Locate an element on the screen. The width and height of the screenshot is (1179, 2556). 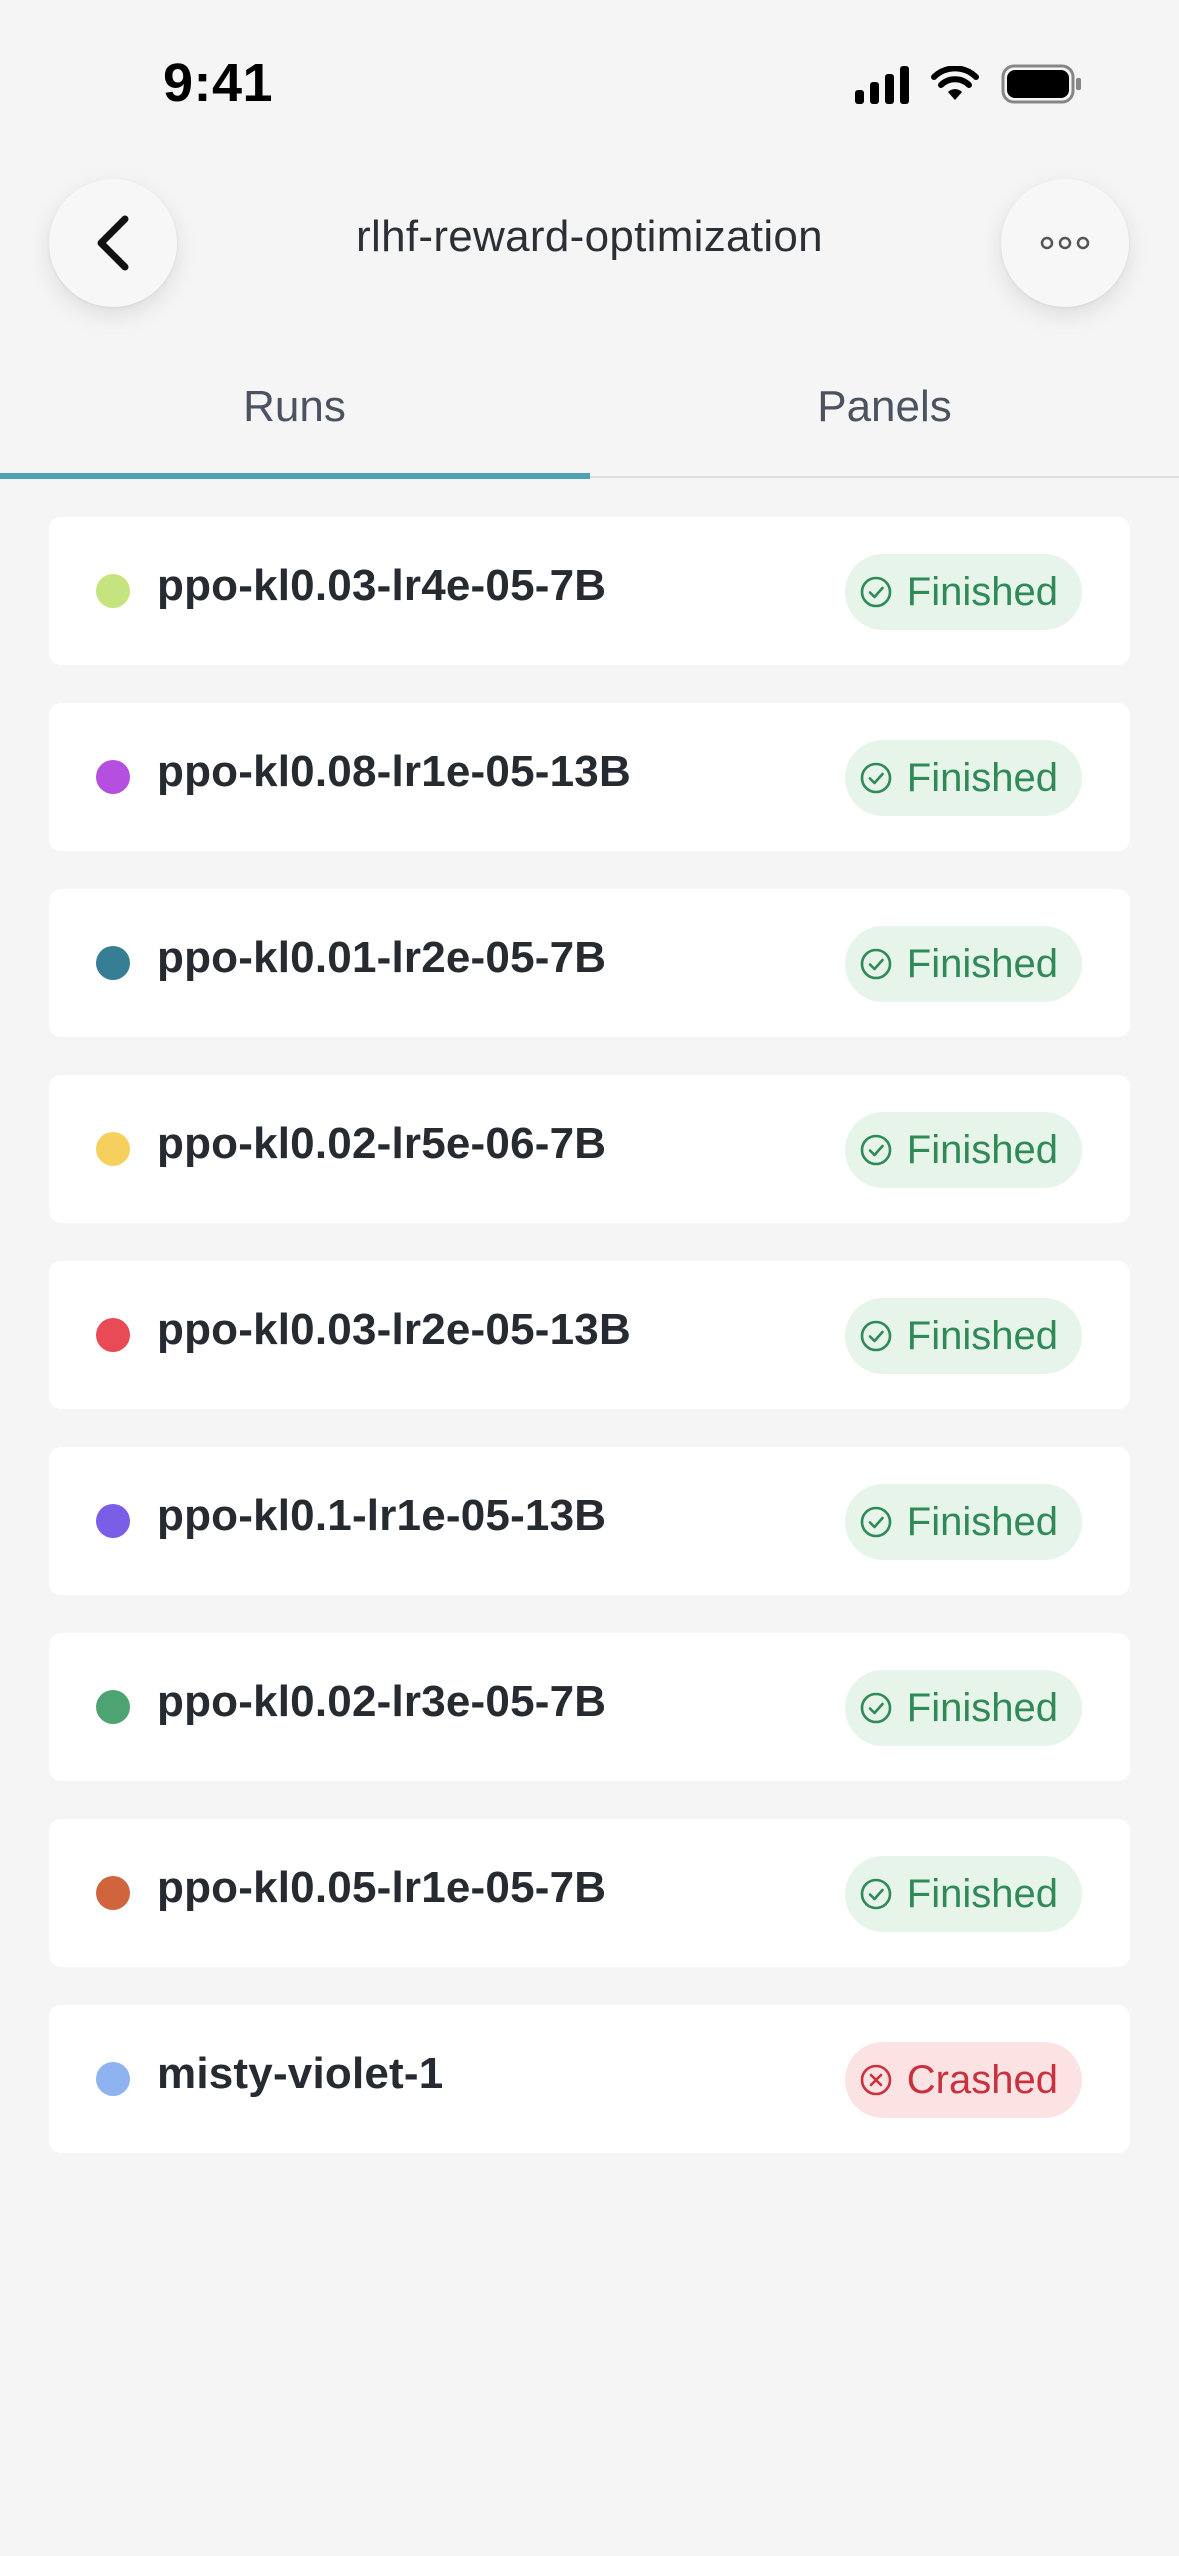
status-bar: 9:41 is located at coordinates (589, 85).